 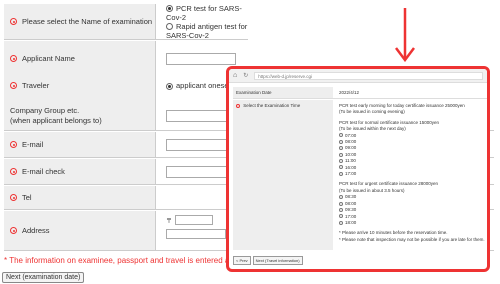 I want to click on email-check-label: E-mail check, so click(x=43, y=171).